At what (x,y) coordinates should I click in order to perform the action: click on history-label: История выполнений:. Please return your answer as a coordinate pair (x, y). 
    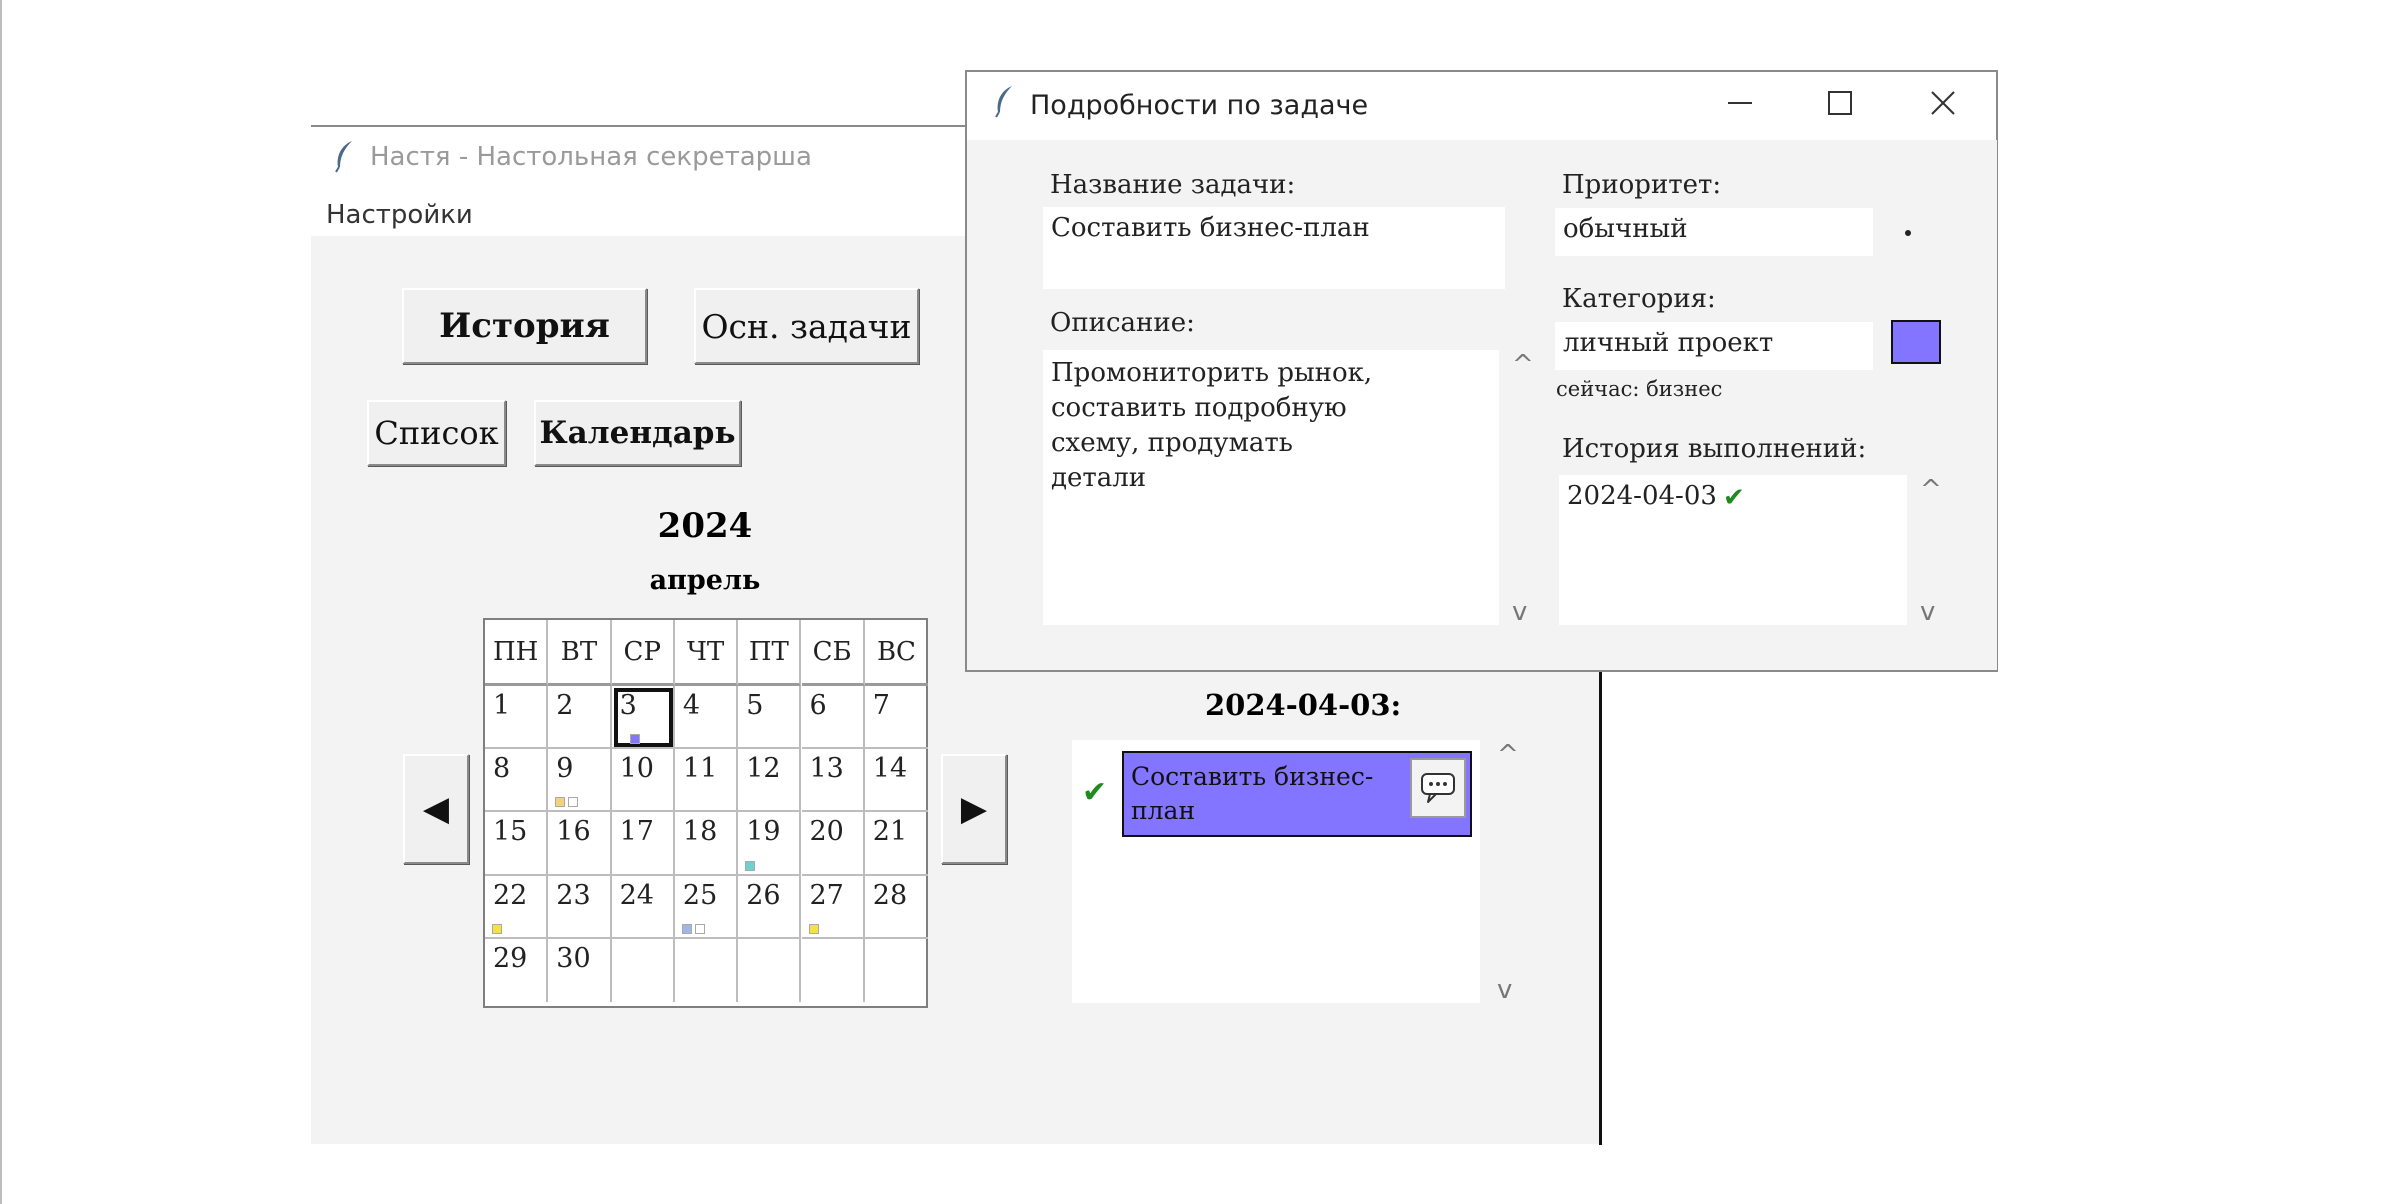
    Looking at the image, I should click on (1714, 449).